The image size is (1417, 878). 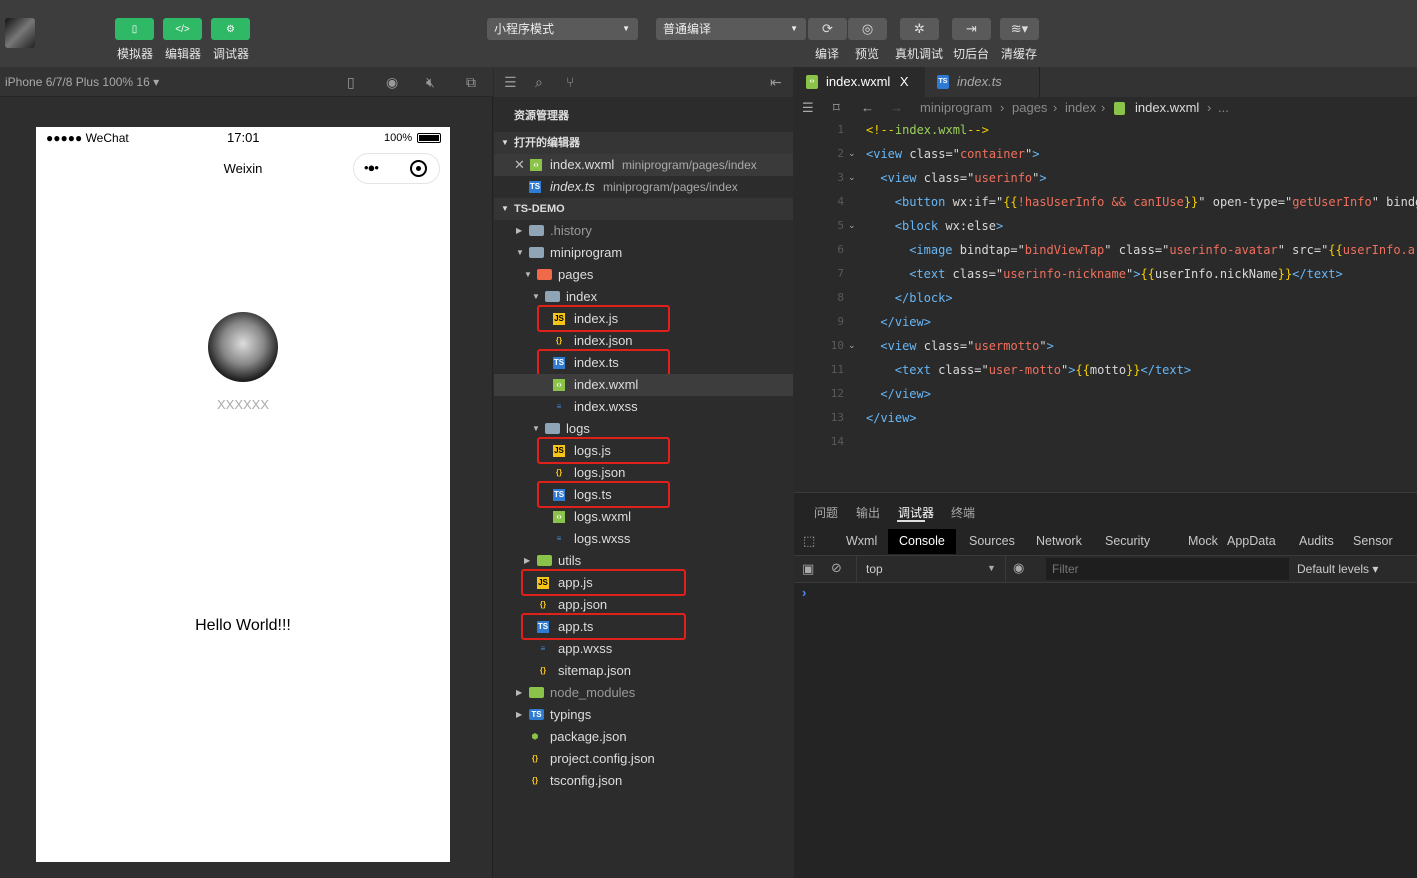 What do you see at coordinates (922, 541) in the screenshot?
I see `devtools-tab-console: Console` at bounding box center [922, 541].